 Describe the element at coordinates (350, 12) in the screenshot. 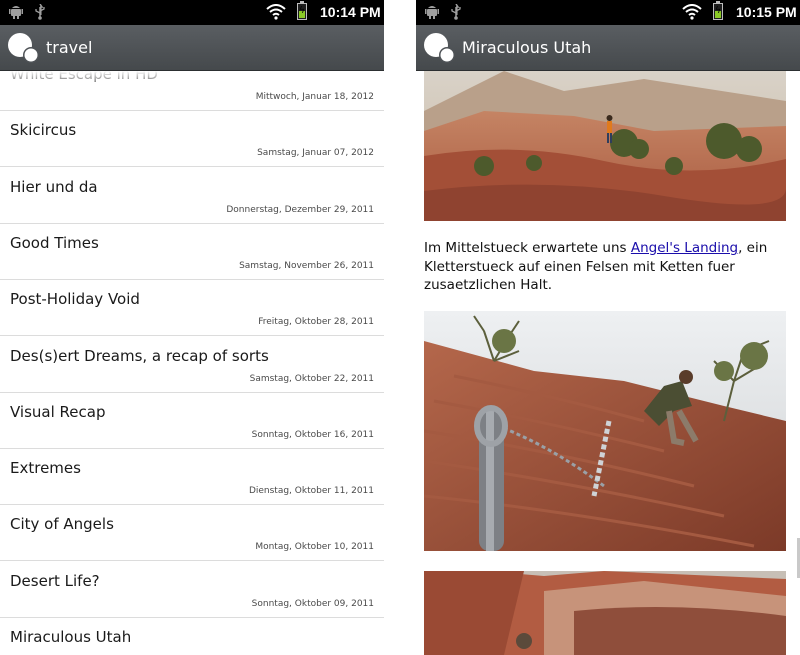

I see `status-time: 10:14 PM` at that location.